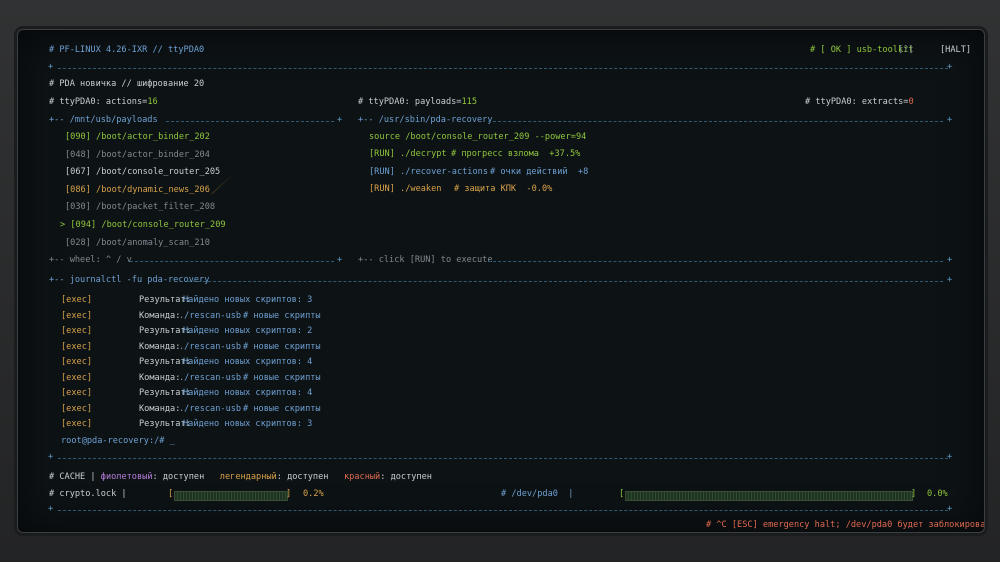  Describe the element at coordinates (516, 154) in the screenshot. I see `run-note: # прогресс взлома +37.5%` at that location.